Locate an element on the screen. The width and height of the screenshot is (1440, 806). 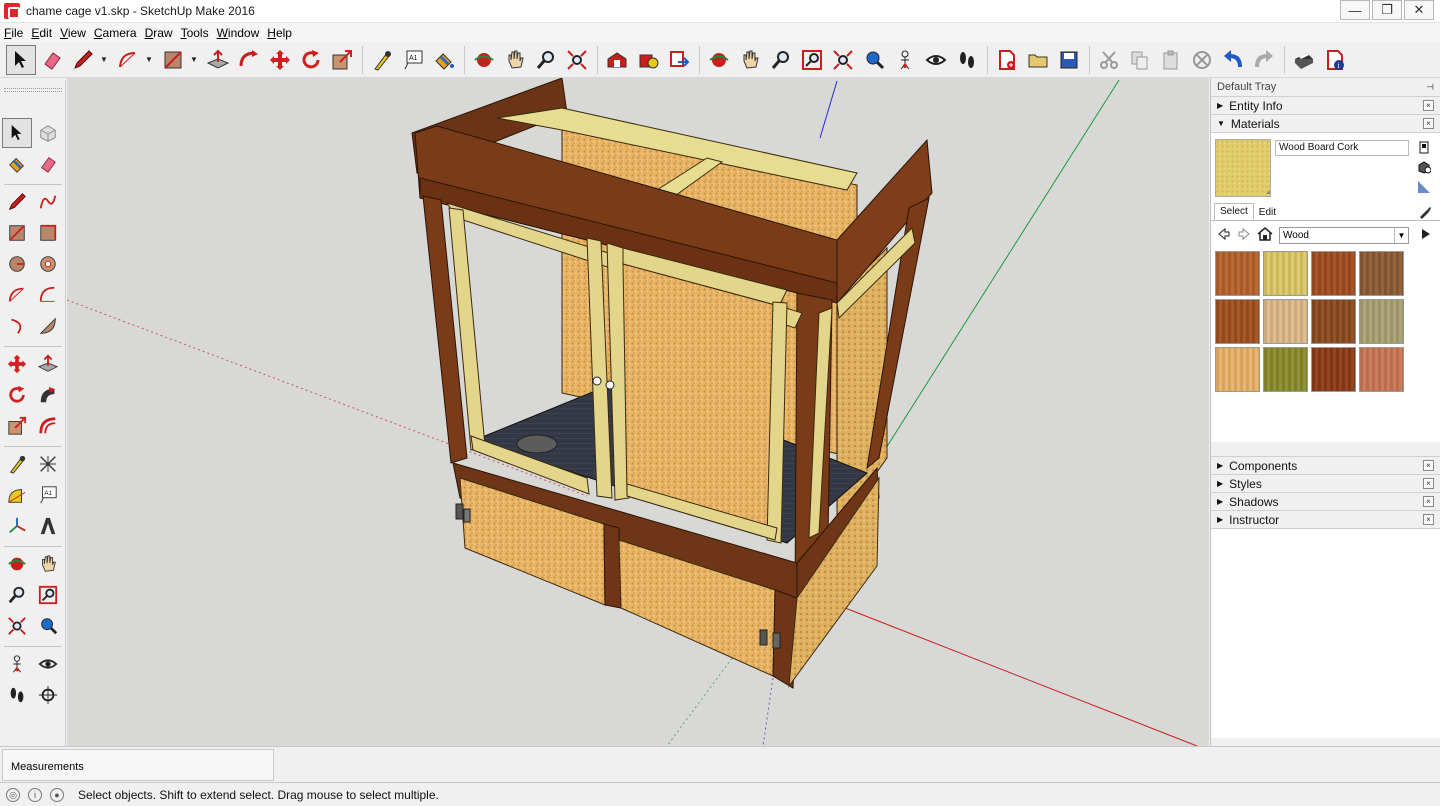
back-arrow-icon is located at coordinates (1224, 235).